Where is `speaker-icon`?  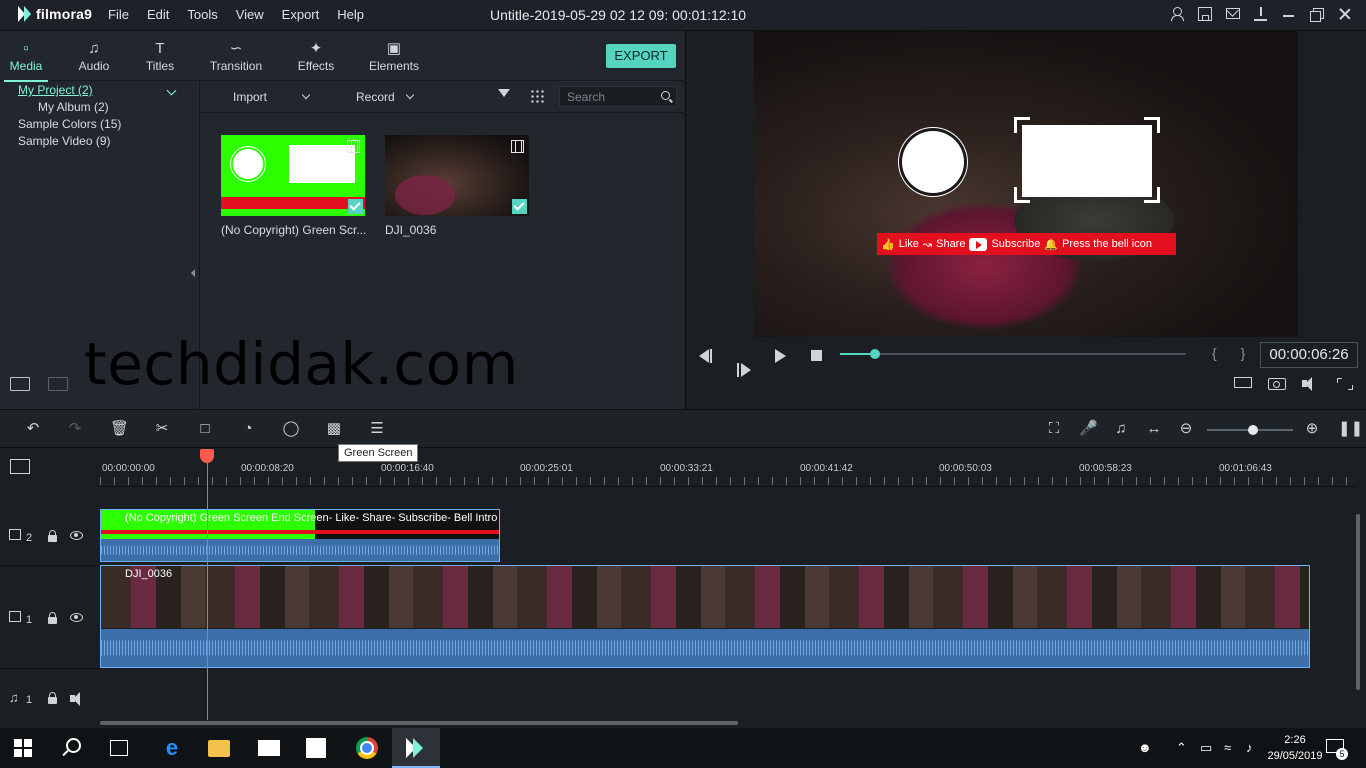
speaker-icon is located at coordinates (77, 699).